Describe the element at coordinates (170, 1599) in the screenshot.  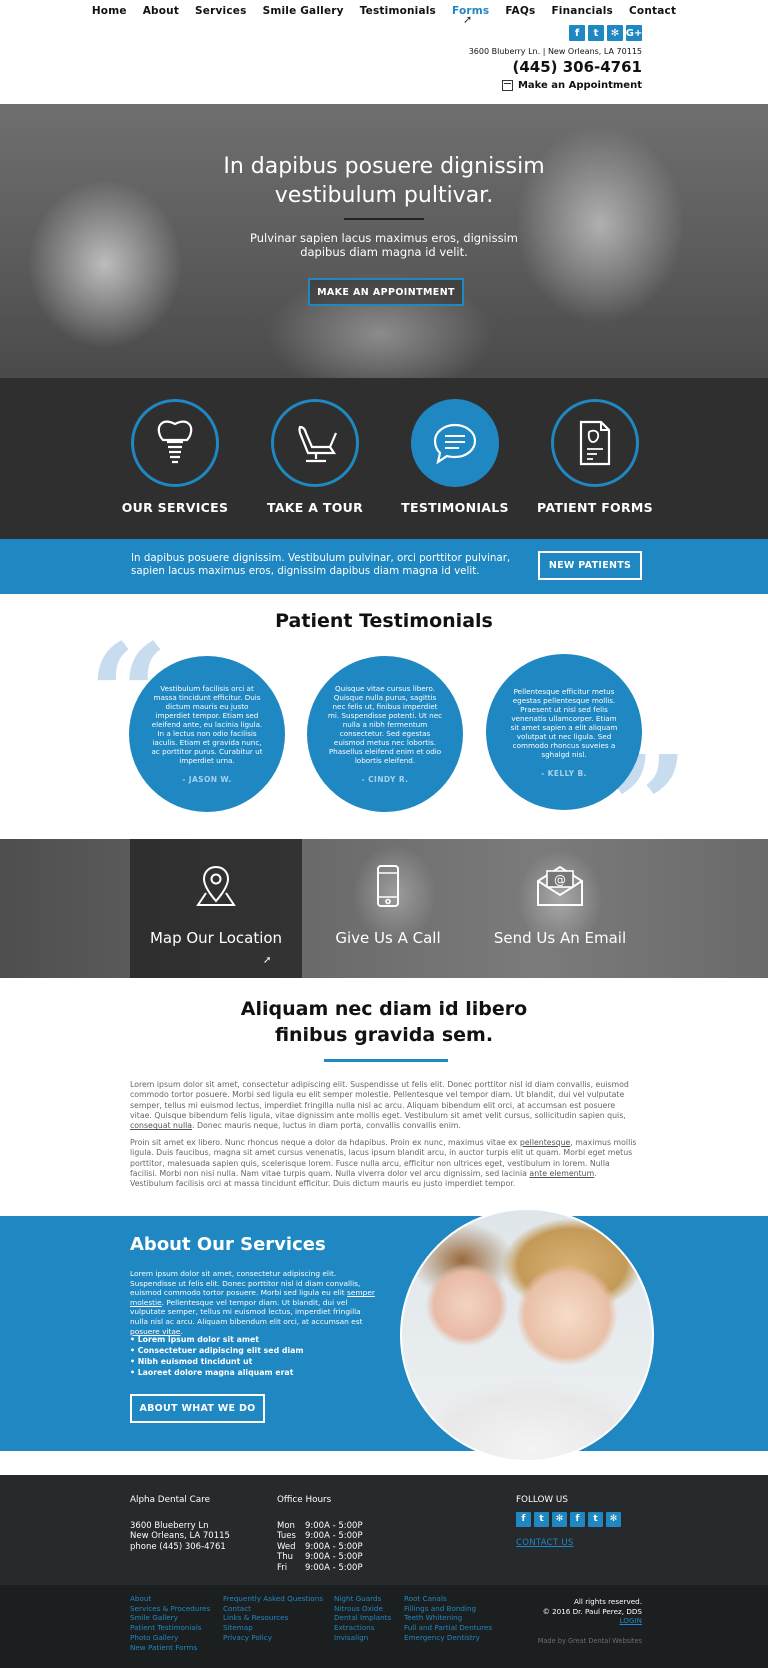
I see `footer-link: About` at that location.